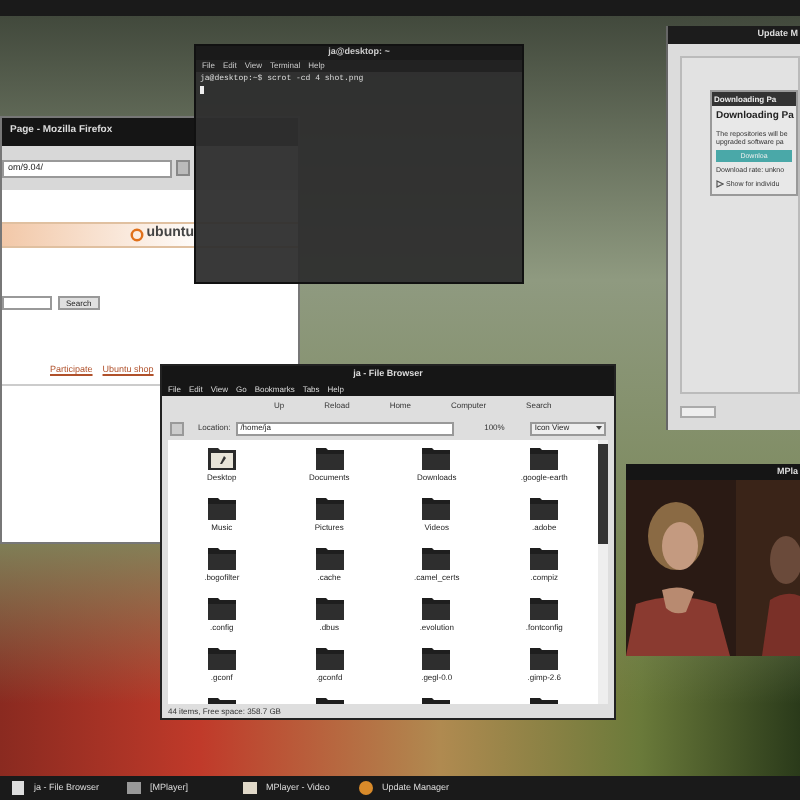 The image size is (800, 800). I want to click on document-icon, so click(18, 788).